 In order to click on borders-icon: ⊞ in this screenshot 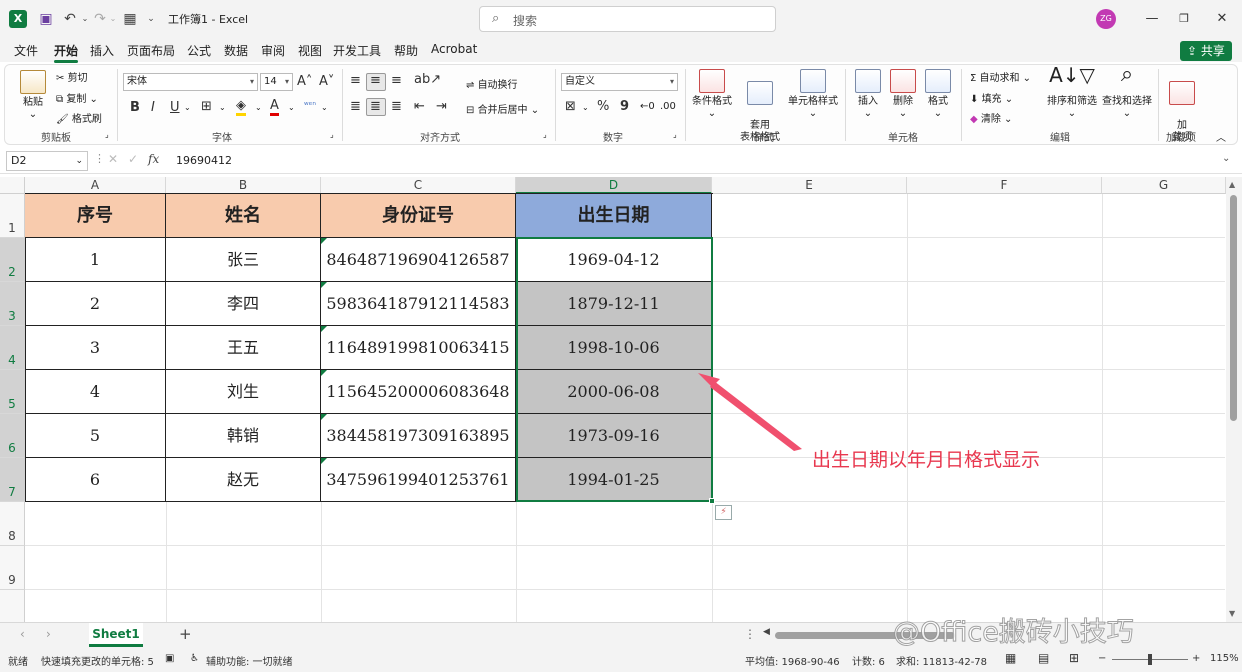, I will do `click(206, 106)`.